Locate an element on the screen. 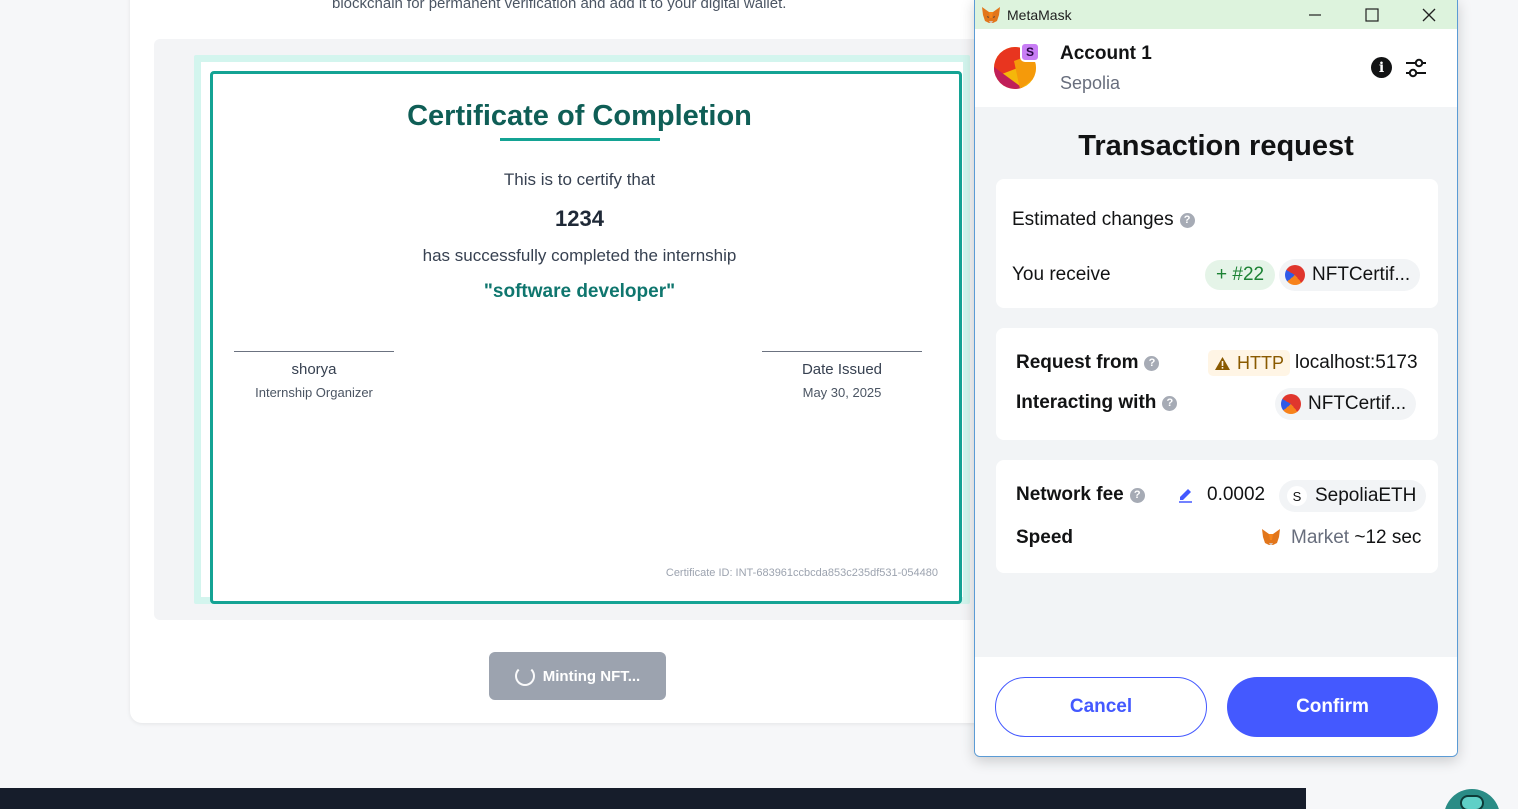 Image resolution: width=1518 pixels, height=809 pixels. http-warning-badge: HTTP is located at coordinates (1249, 363).